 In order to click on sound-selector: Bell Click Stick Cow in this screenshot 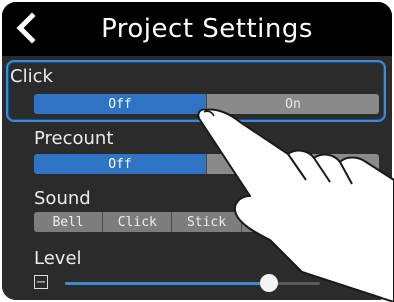, I will do `click(206, 222)`.